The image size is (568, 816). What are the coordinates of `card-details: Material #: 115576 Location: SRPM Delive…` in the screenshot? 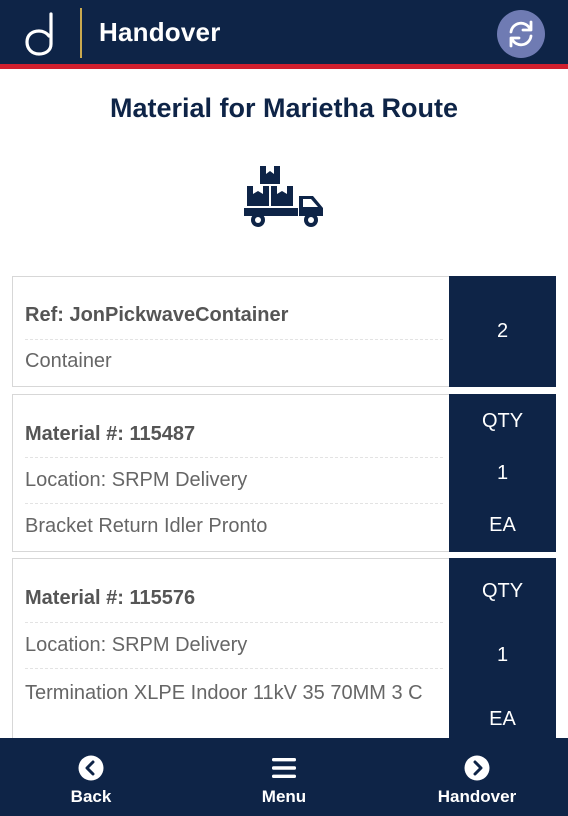 It's located at (234, 634).